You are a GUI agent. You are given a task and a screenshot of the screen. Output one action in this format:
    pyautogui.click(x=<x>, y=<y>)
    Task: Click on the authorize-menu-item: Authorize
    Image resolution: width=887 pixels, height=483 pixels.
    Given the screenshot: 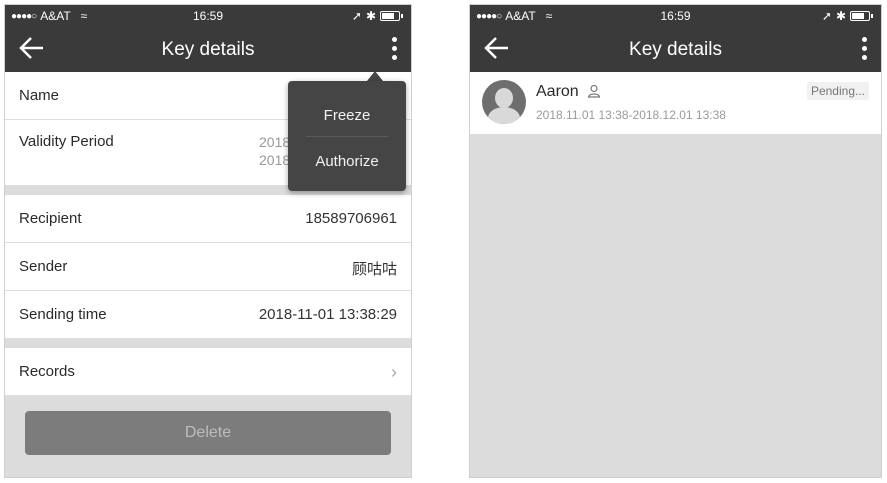 What is the action you would take?
    pyautogui.click(x=347, y=162)
    